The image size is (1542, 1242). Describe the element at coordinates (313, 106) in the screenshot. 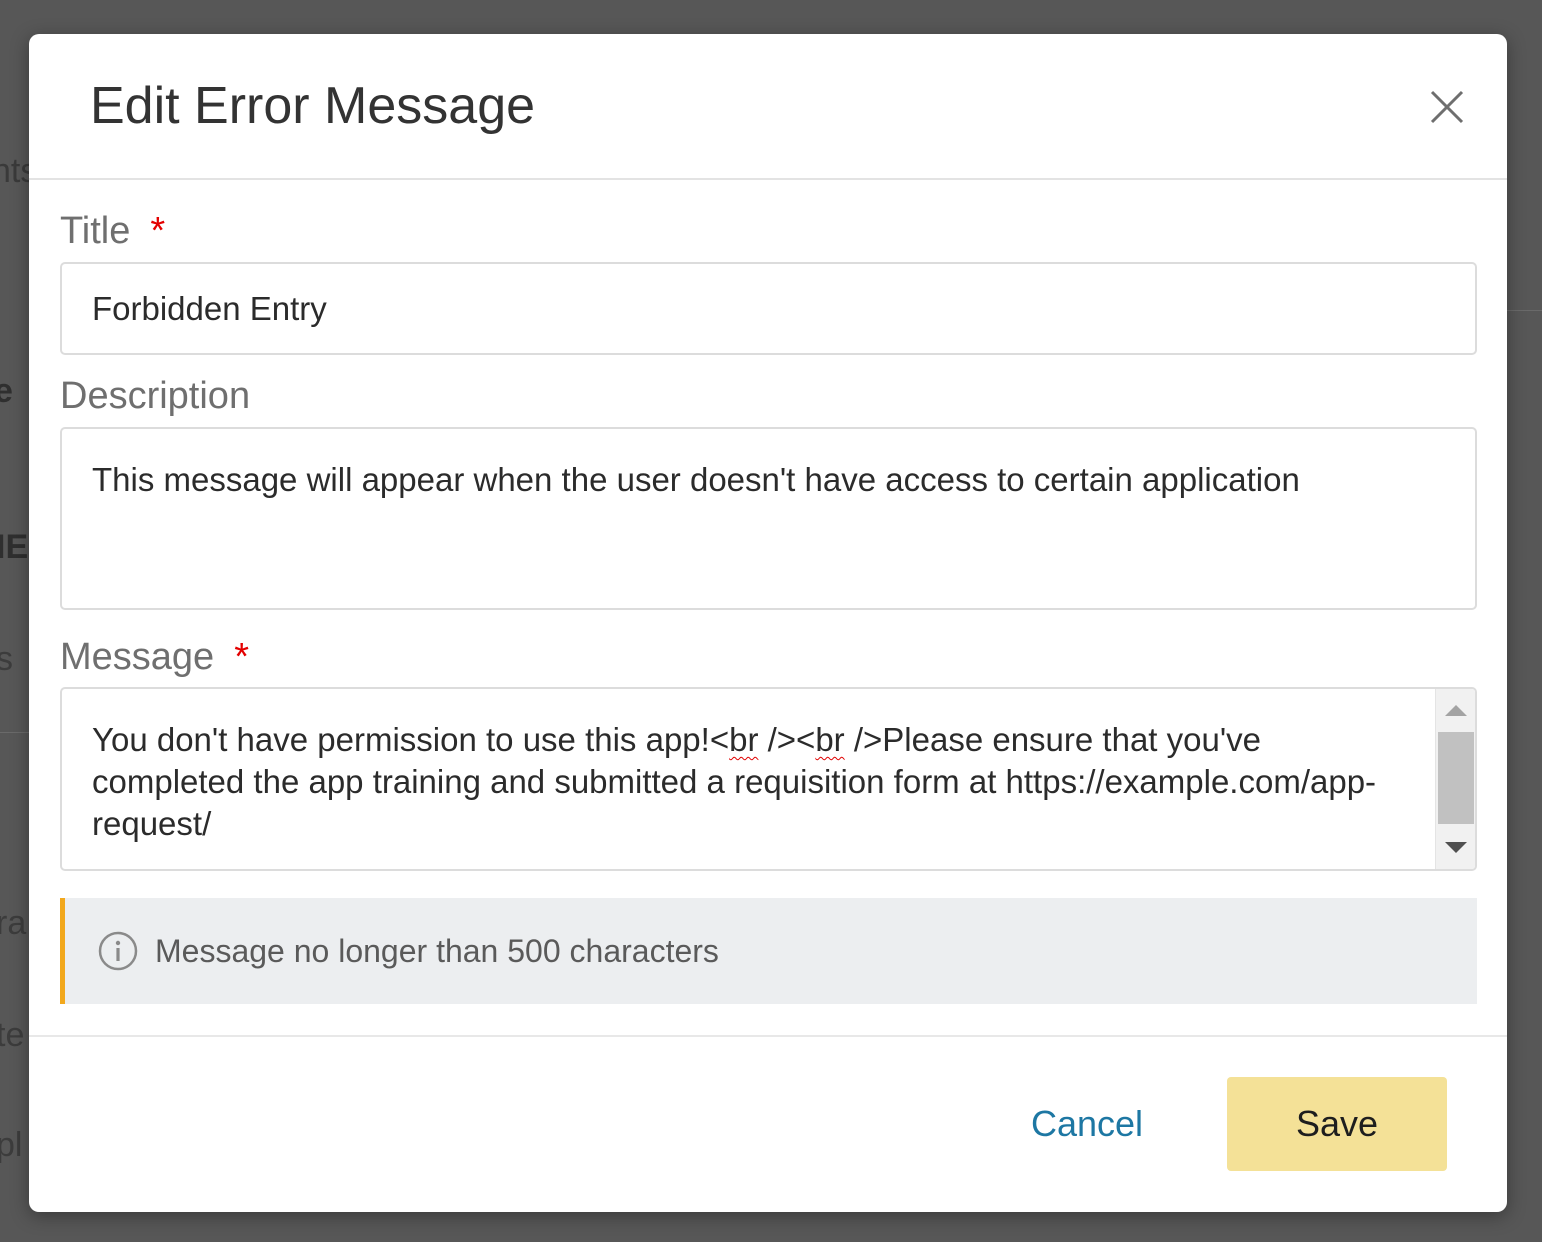

I see `dialog-title: Edit Error Message` at that location.